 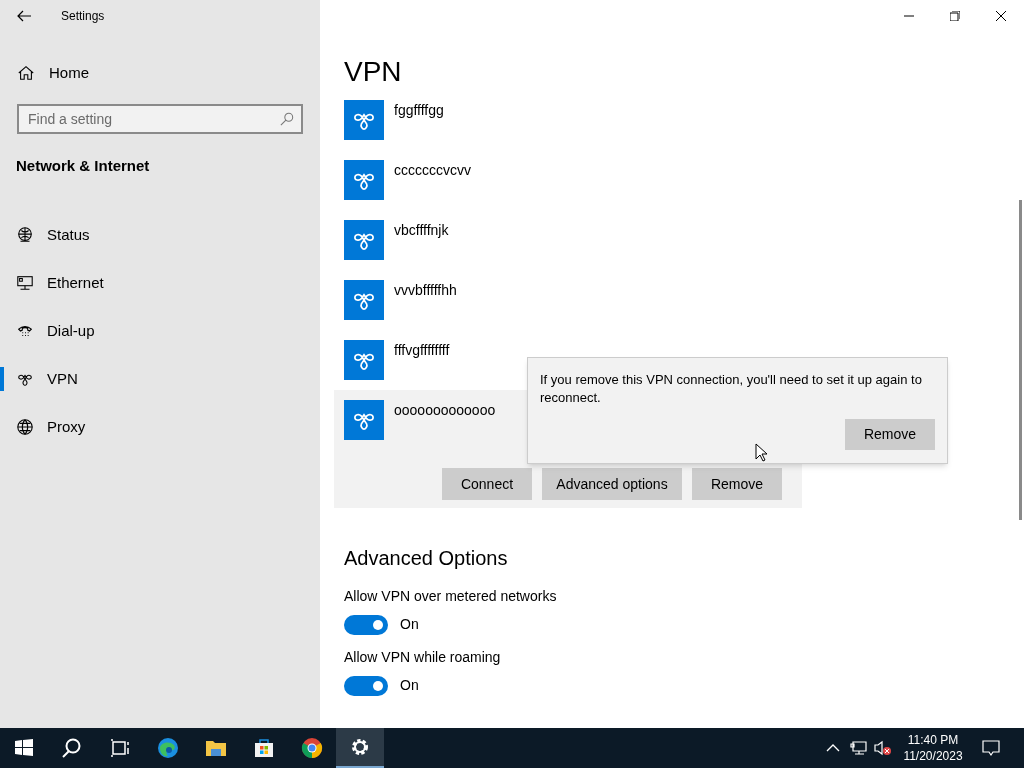 I want to click on dialog-message: If you remove this VPN connection, you'll need to set it up again to reconnect., so click(x=731, y=389).